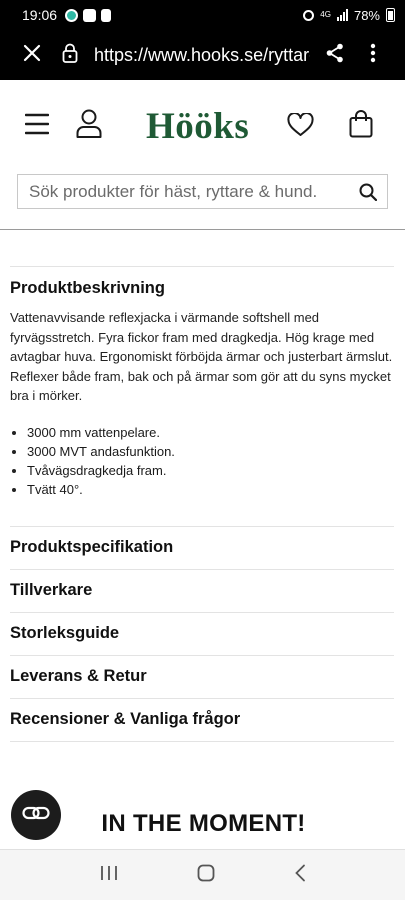 The image size is (405, 900). I want to click on account-icon, so click(89, 126).